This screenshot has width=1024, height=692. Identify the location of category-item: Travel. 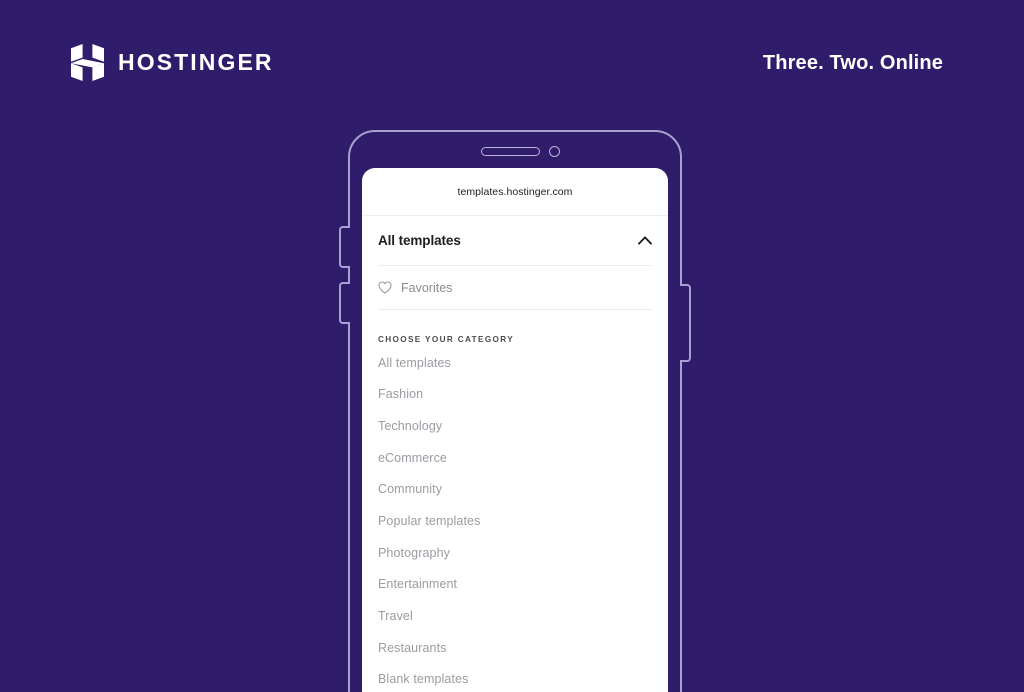
(515, 617).